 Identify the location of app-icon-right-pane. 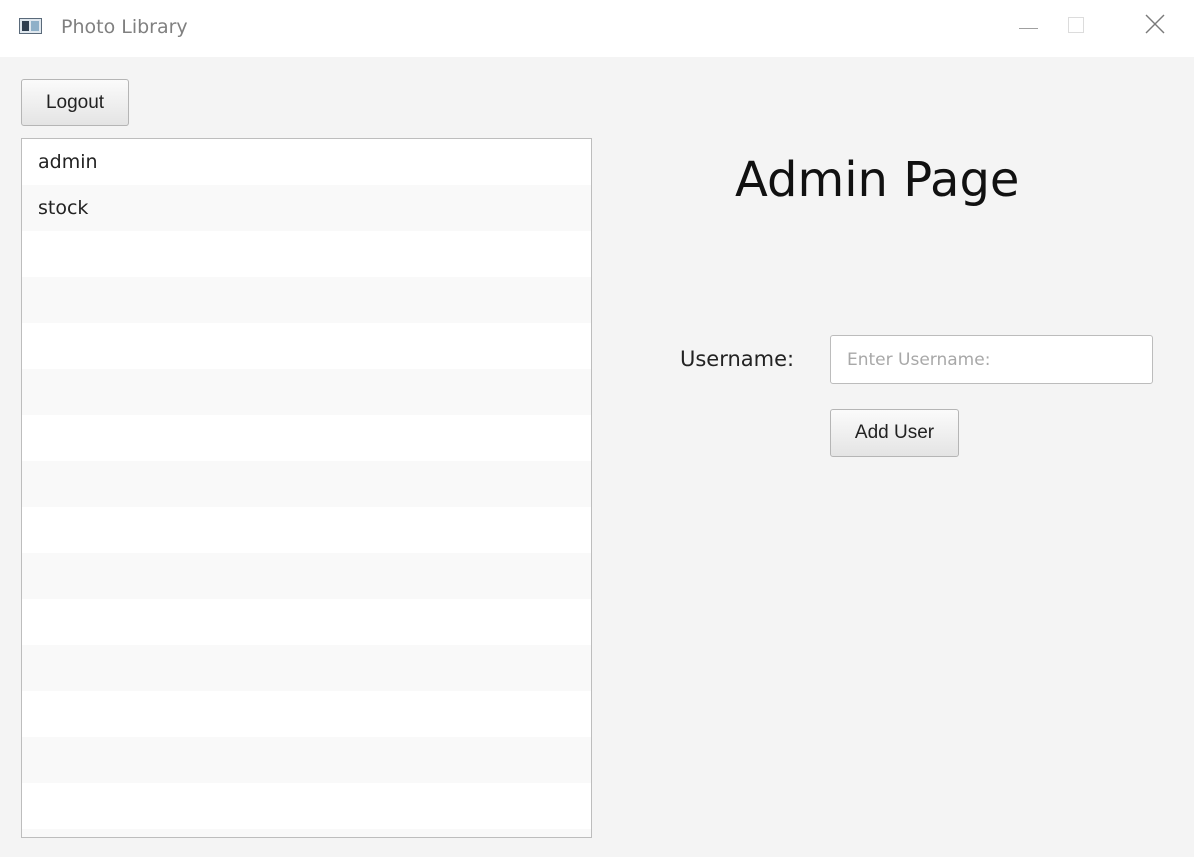
(35, 26).